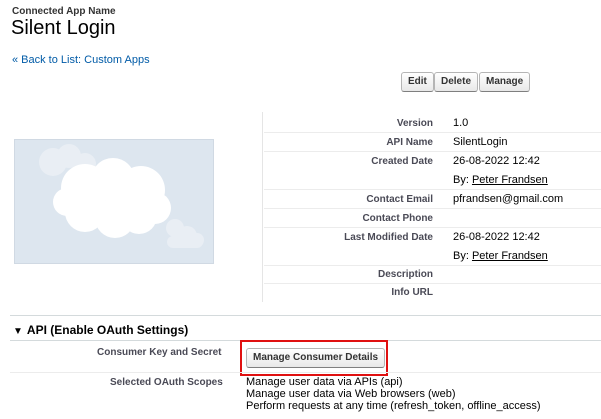  Describe the element at coordinates (496, 237) in the screenshot. I see `last-modified-value: 26-08-2022 12:42` at that location.